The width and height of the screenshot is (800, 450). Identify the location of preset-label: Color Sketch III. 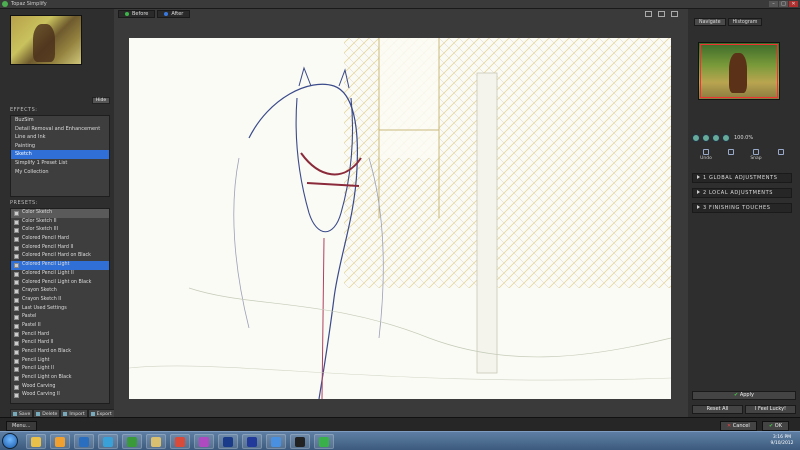
(40, 230).